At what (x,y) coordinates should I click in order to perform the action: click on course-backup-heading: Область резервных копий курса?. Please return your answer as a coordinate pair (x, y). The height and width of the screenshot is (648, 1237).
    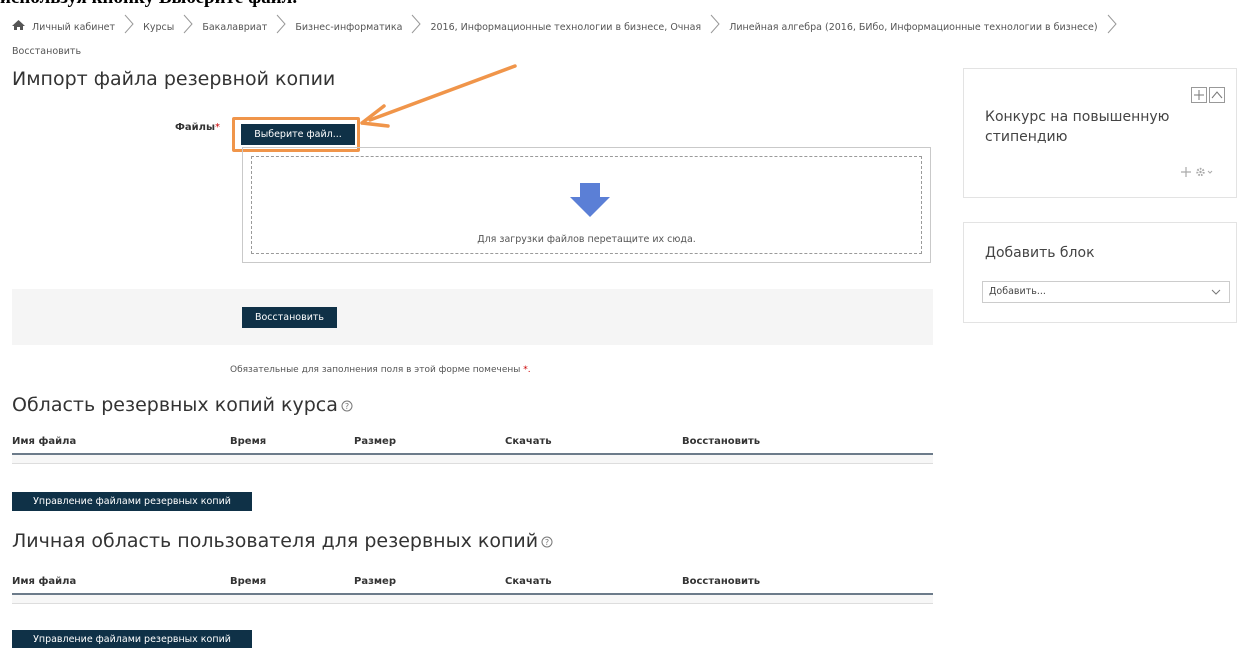
    Looking at the image, I should click on (182, 405).